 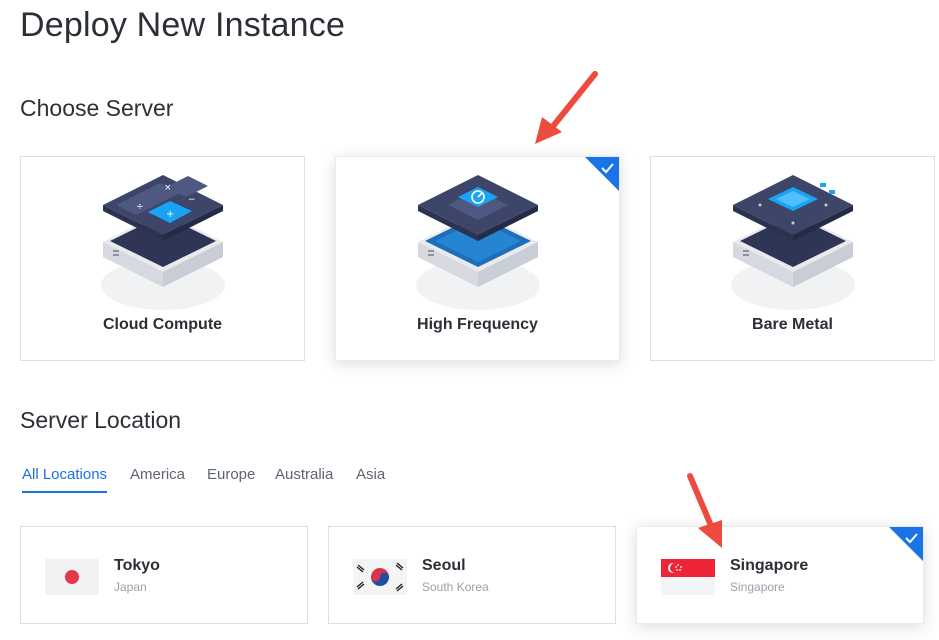 I want to click on server-card-high-frequency: High Frequency, so click(x=477, y=258).